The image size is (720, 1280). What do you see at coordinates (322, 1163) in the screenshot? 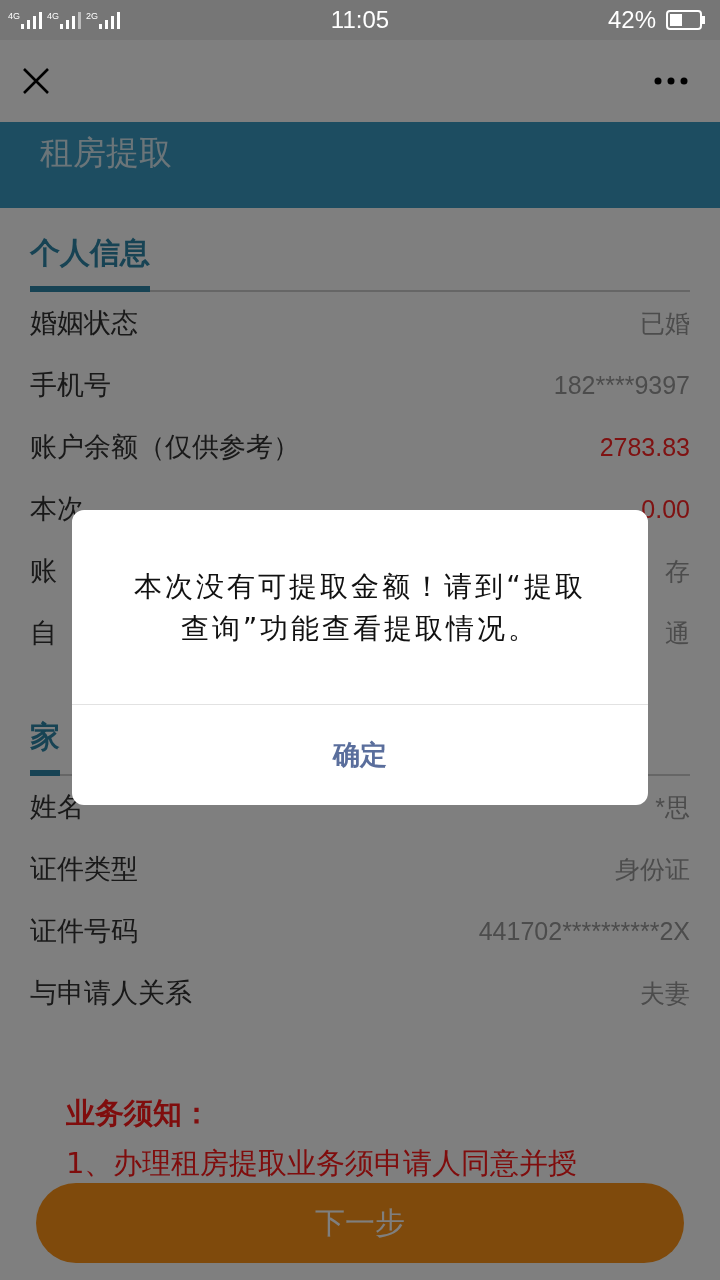
I see `notice-text: 1、办理租房提取业务须申请人同意并授` at bounding box center [322, 1163].